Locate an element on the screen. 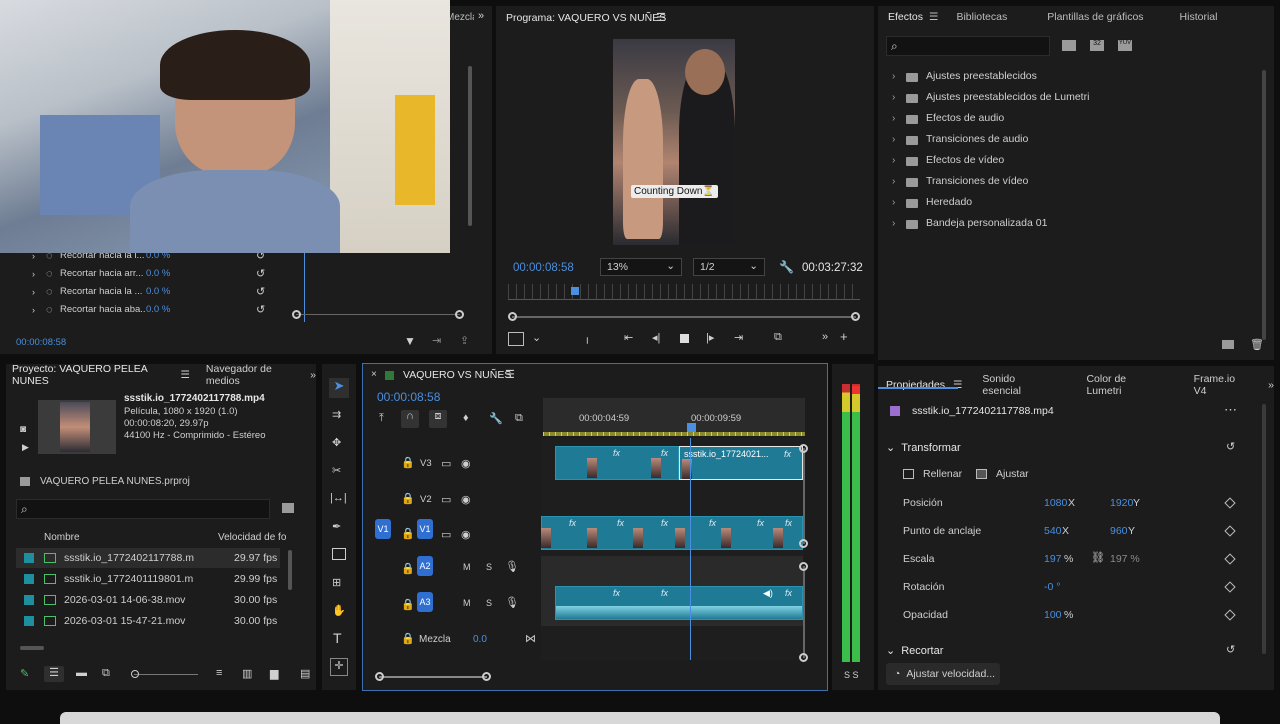 The height and width of the screenshot is (724, 1280). new-bin-icon: ▆ is located at coordinates (274, 673).